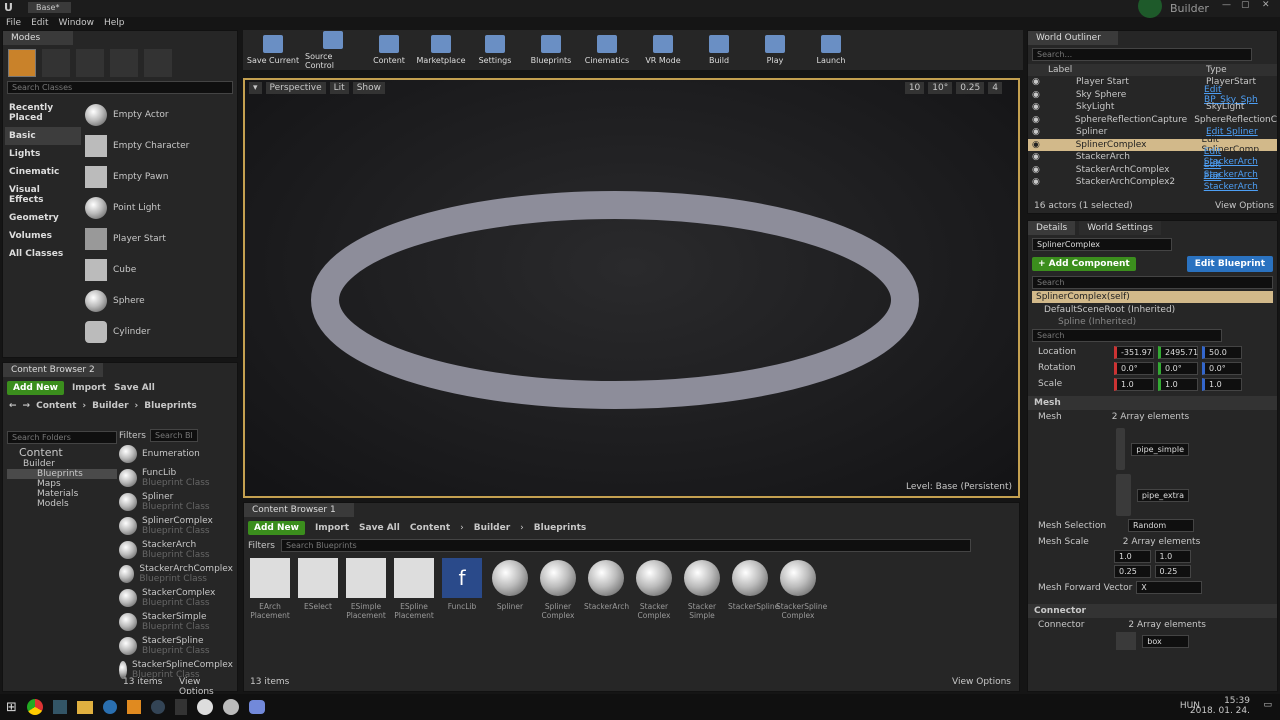  I want to click on class-item: Empty Pawn, so click(159, 176).